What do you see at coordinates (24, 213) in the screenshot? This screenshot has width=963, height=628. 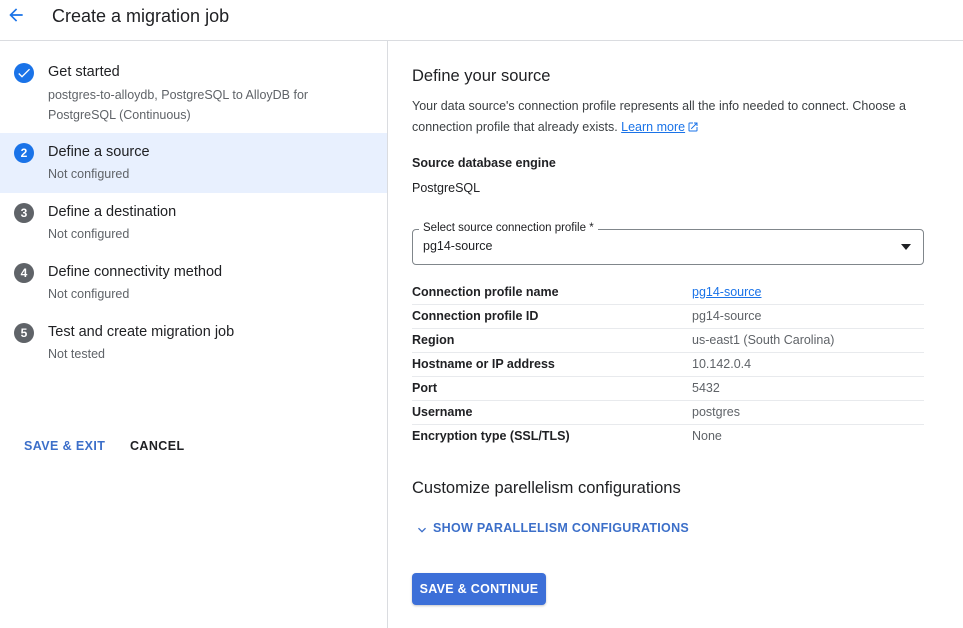 I see `step-number-badge: 3` at bounding box center [24, 213].